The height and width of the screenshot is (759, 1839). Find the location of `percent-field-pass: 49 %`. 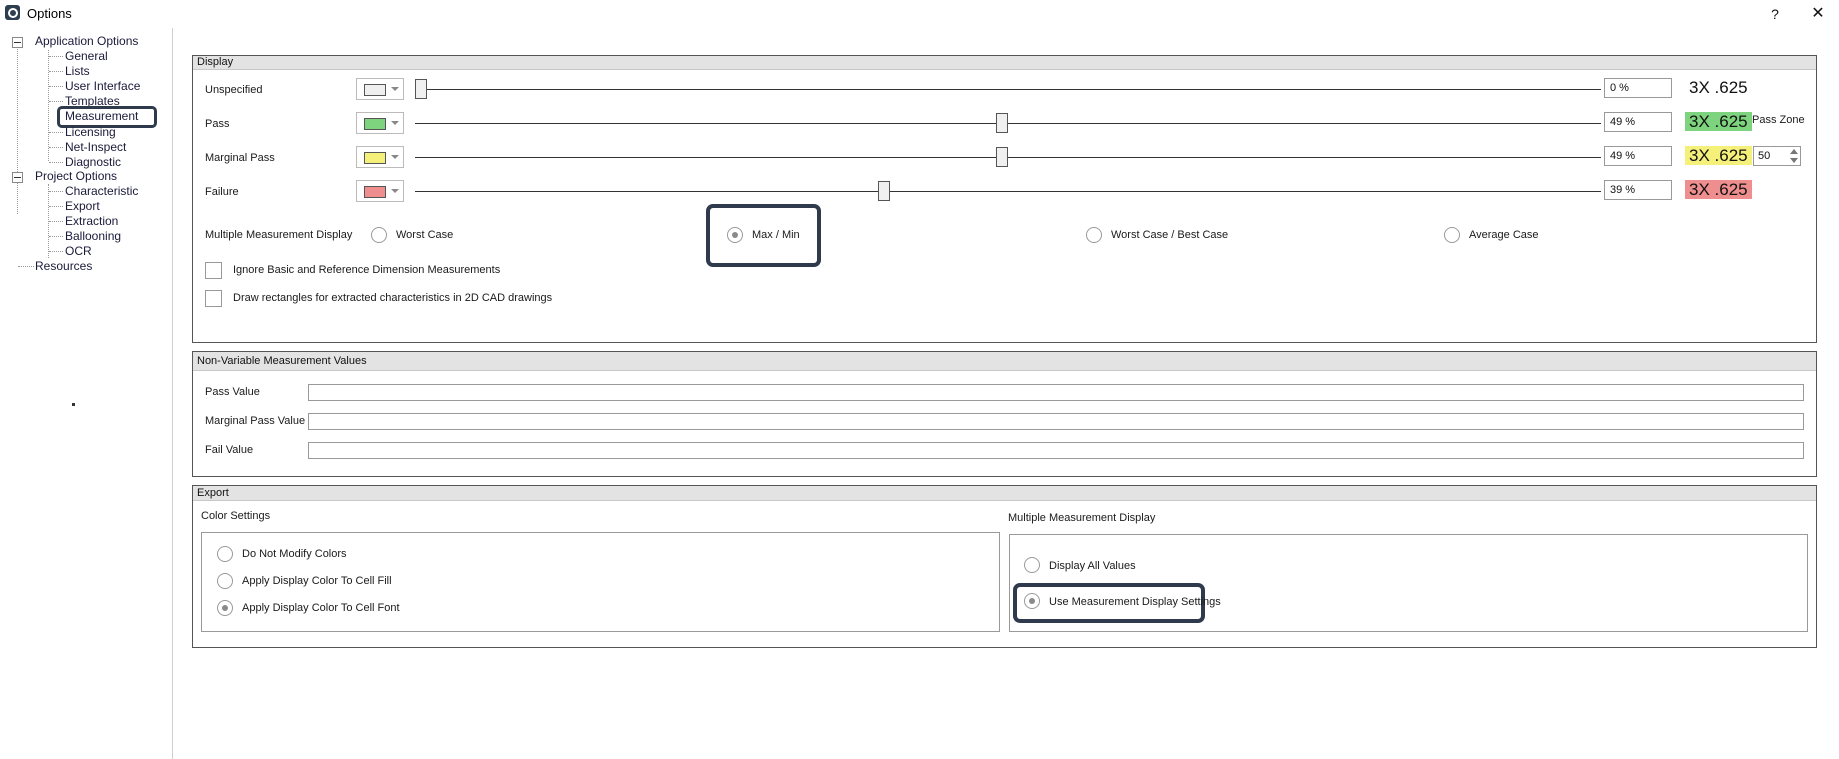

percent-field-pass: 49 % is located at coordinates (1638, 122).